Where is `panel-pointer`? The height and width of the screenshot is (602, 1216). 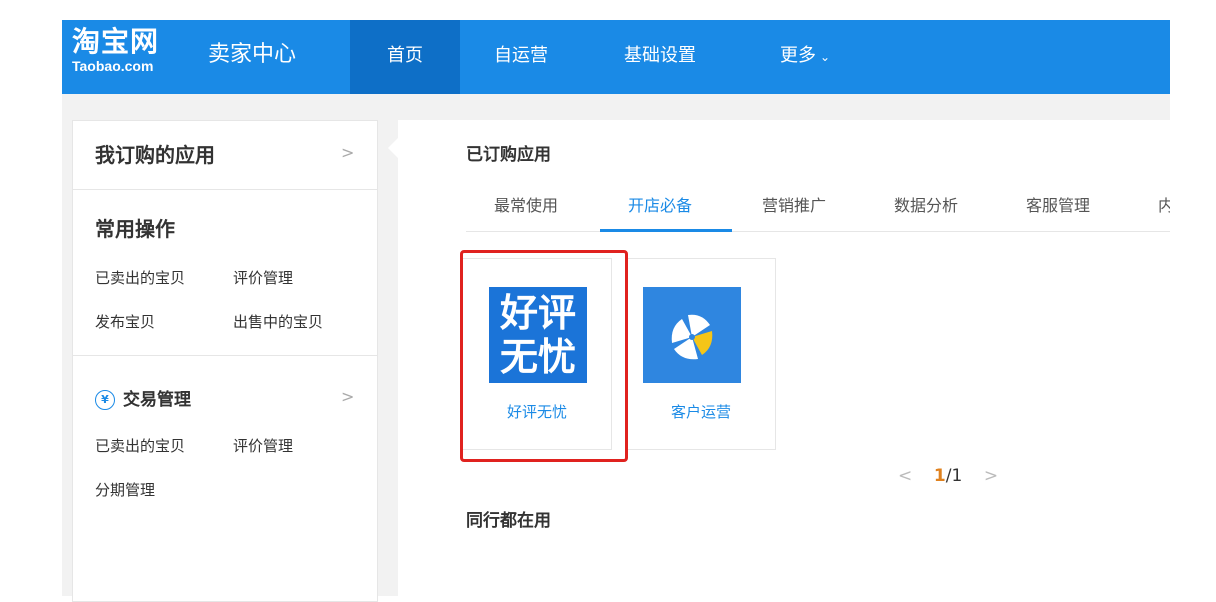
panel-pointer is located at coordinates (393, 148).